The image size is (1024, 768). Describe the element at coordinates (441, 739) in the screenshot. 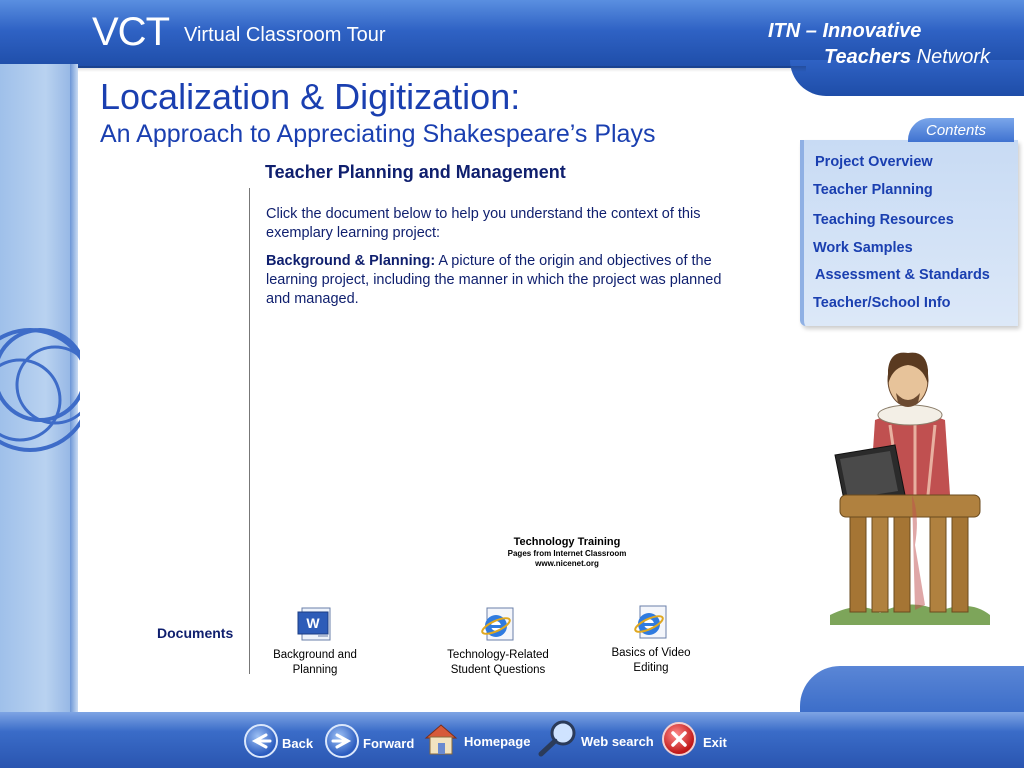

I see `home-icon` at that location.